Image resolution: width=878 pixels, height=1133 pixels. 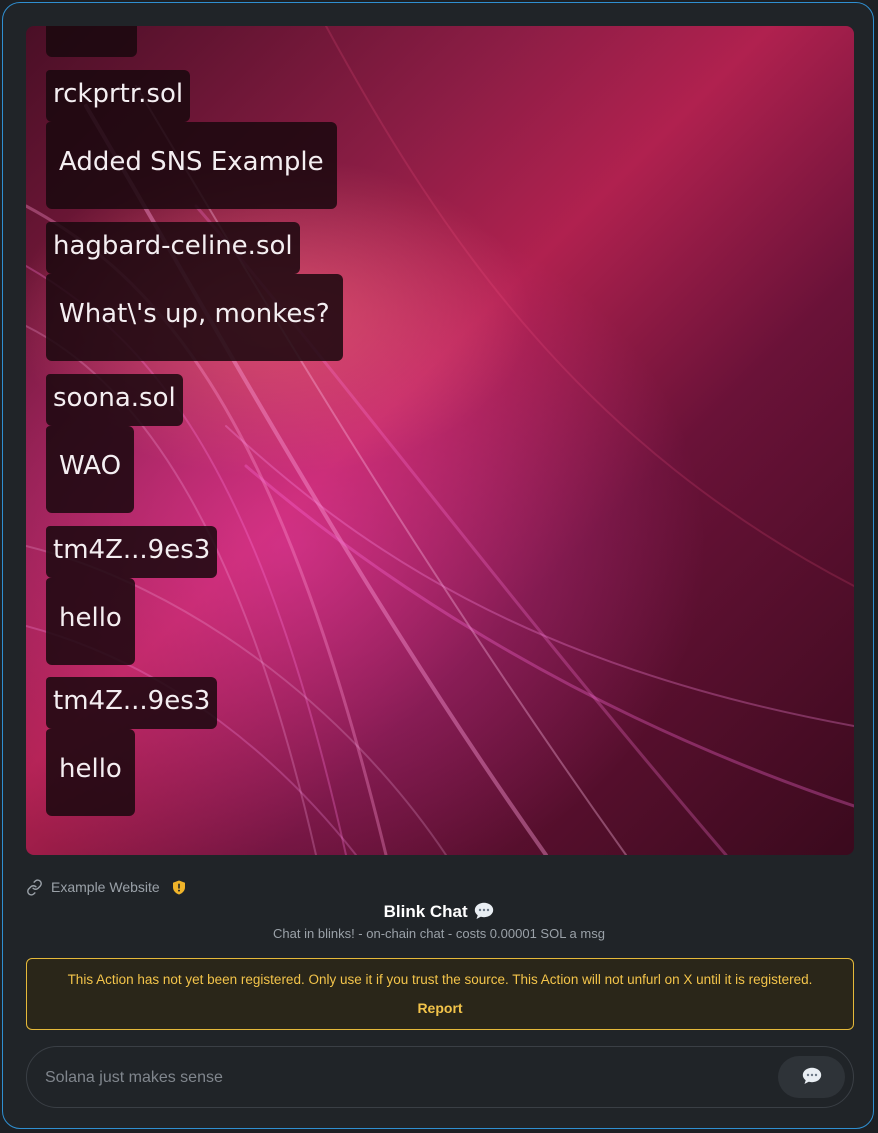 I want to click on message-text: What\'s up, monkes?, so click(x=194, y=317).